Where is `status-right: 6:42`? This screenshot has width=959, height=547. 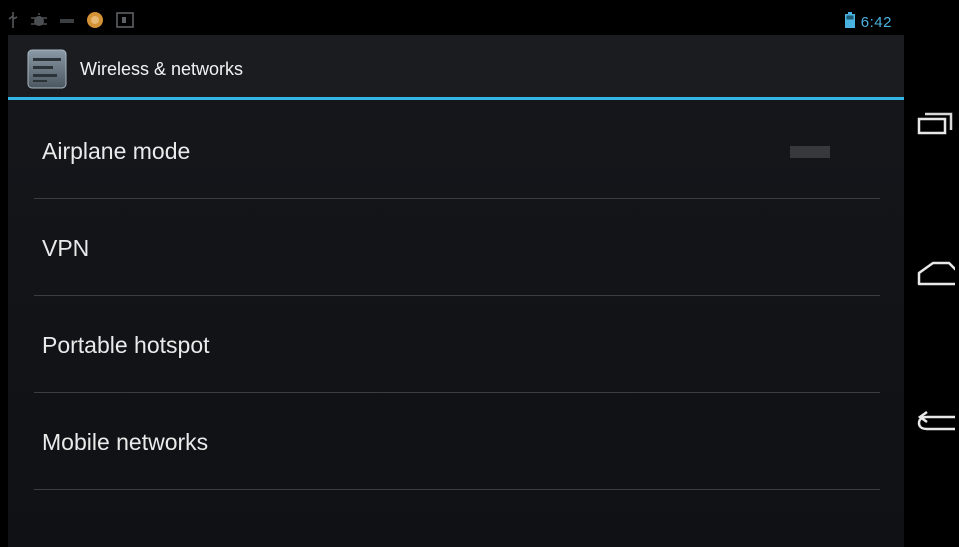 status-right: 6:42 is located at coordinates (868, 22).